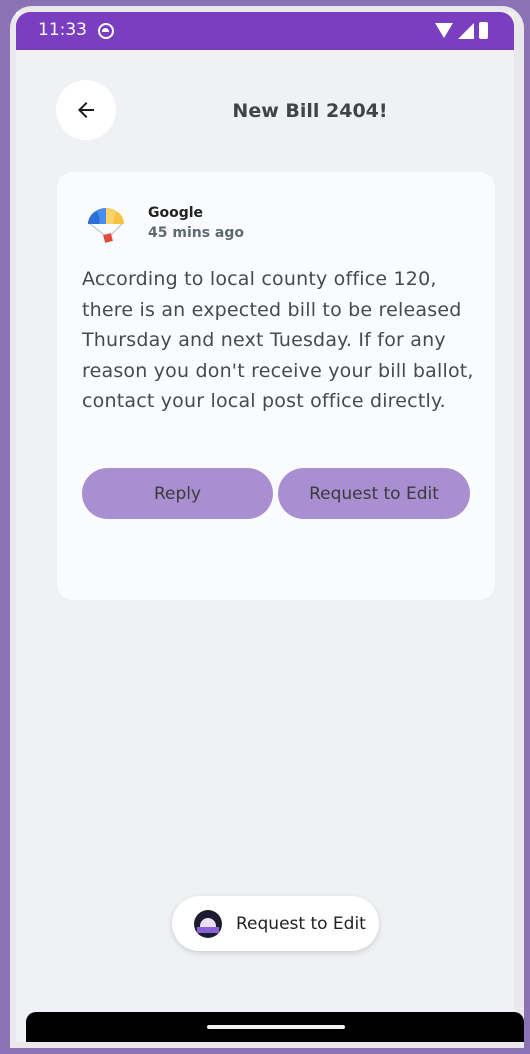 The height and width of the screenshot is (1054, 530). What do you see at coordinates (466, 30) in the screenshot?
I see `signal-icon` at bounding box center [466, 30].